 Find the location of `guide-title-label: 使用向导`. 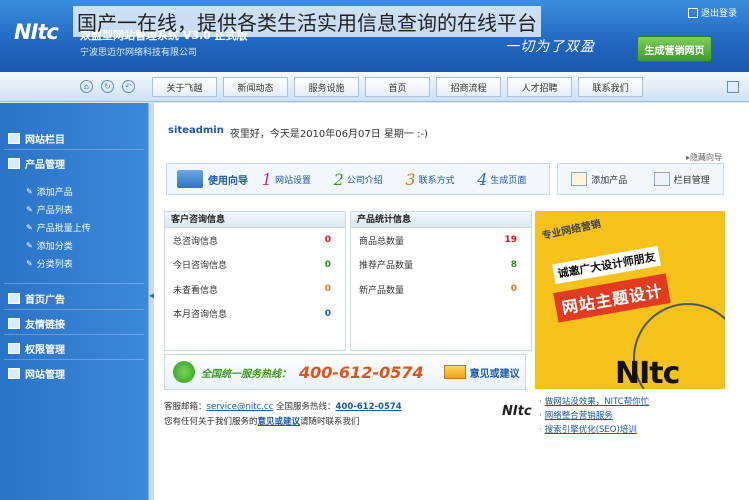

guide-title-label: 使用向导 is located at coordinates (228, 181).